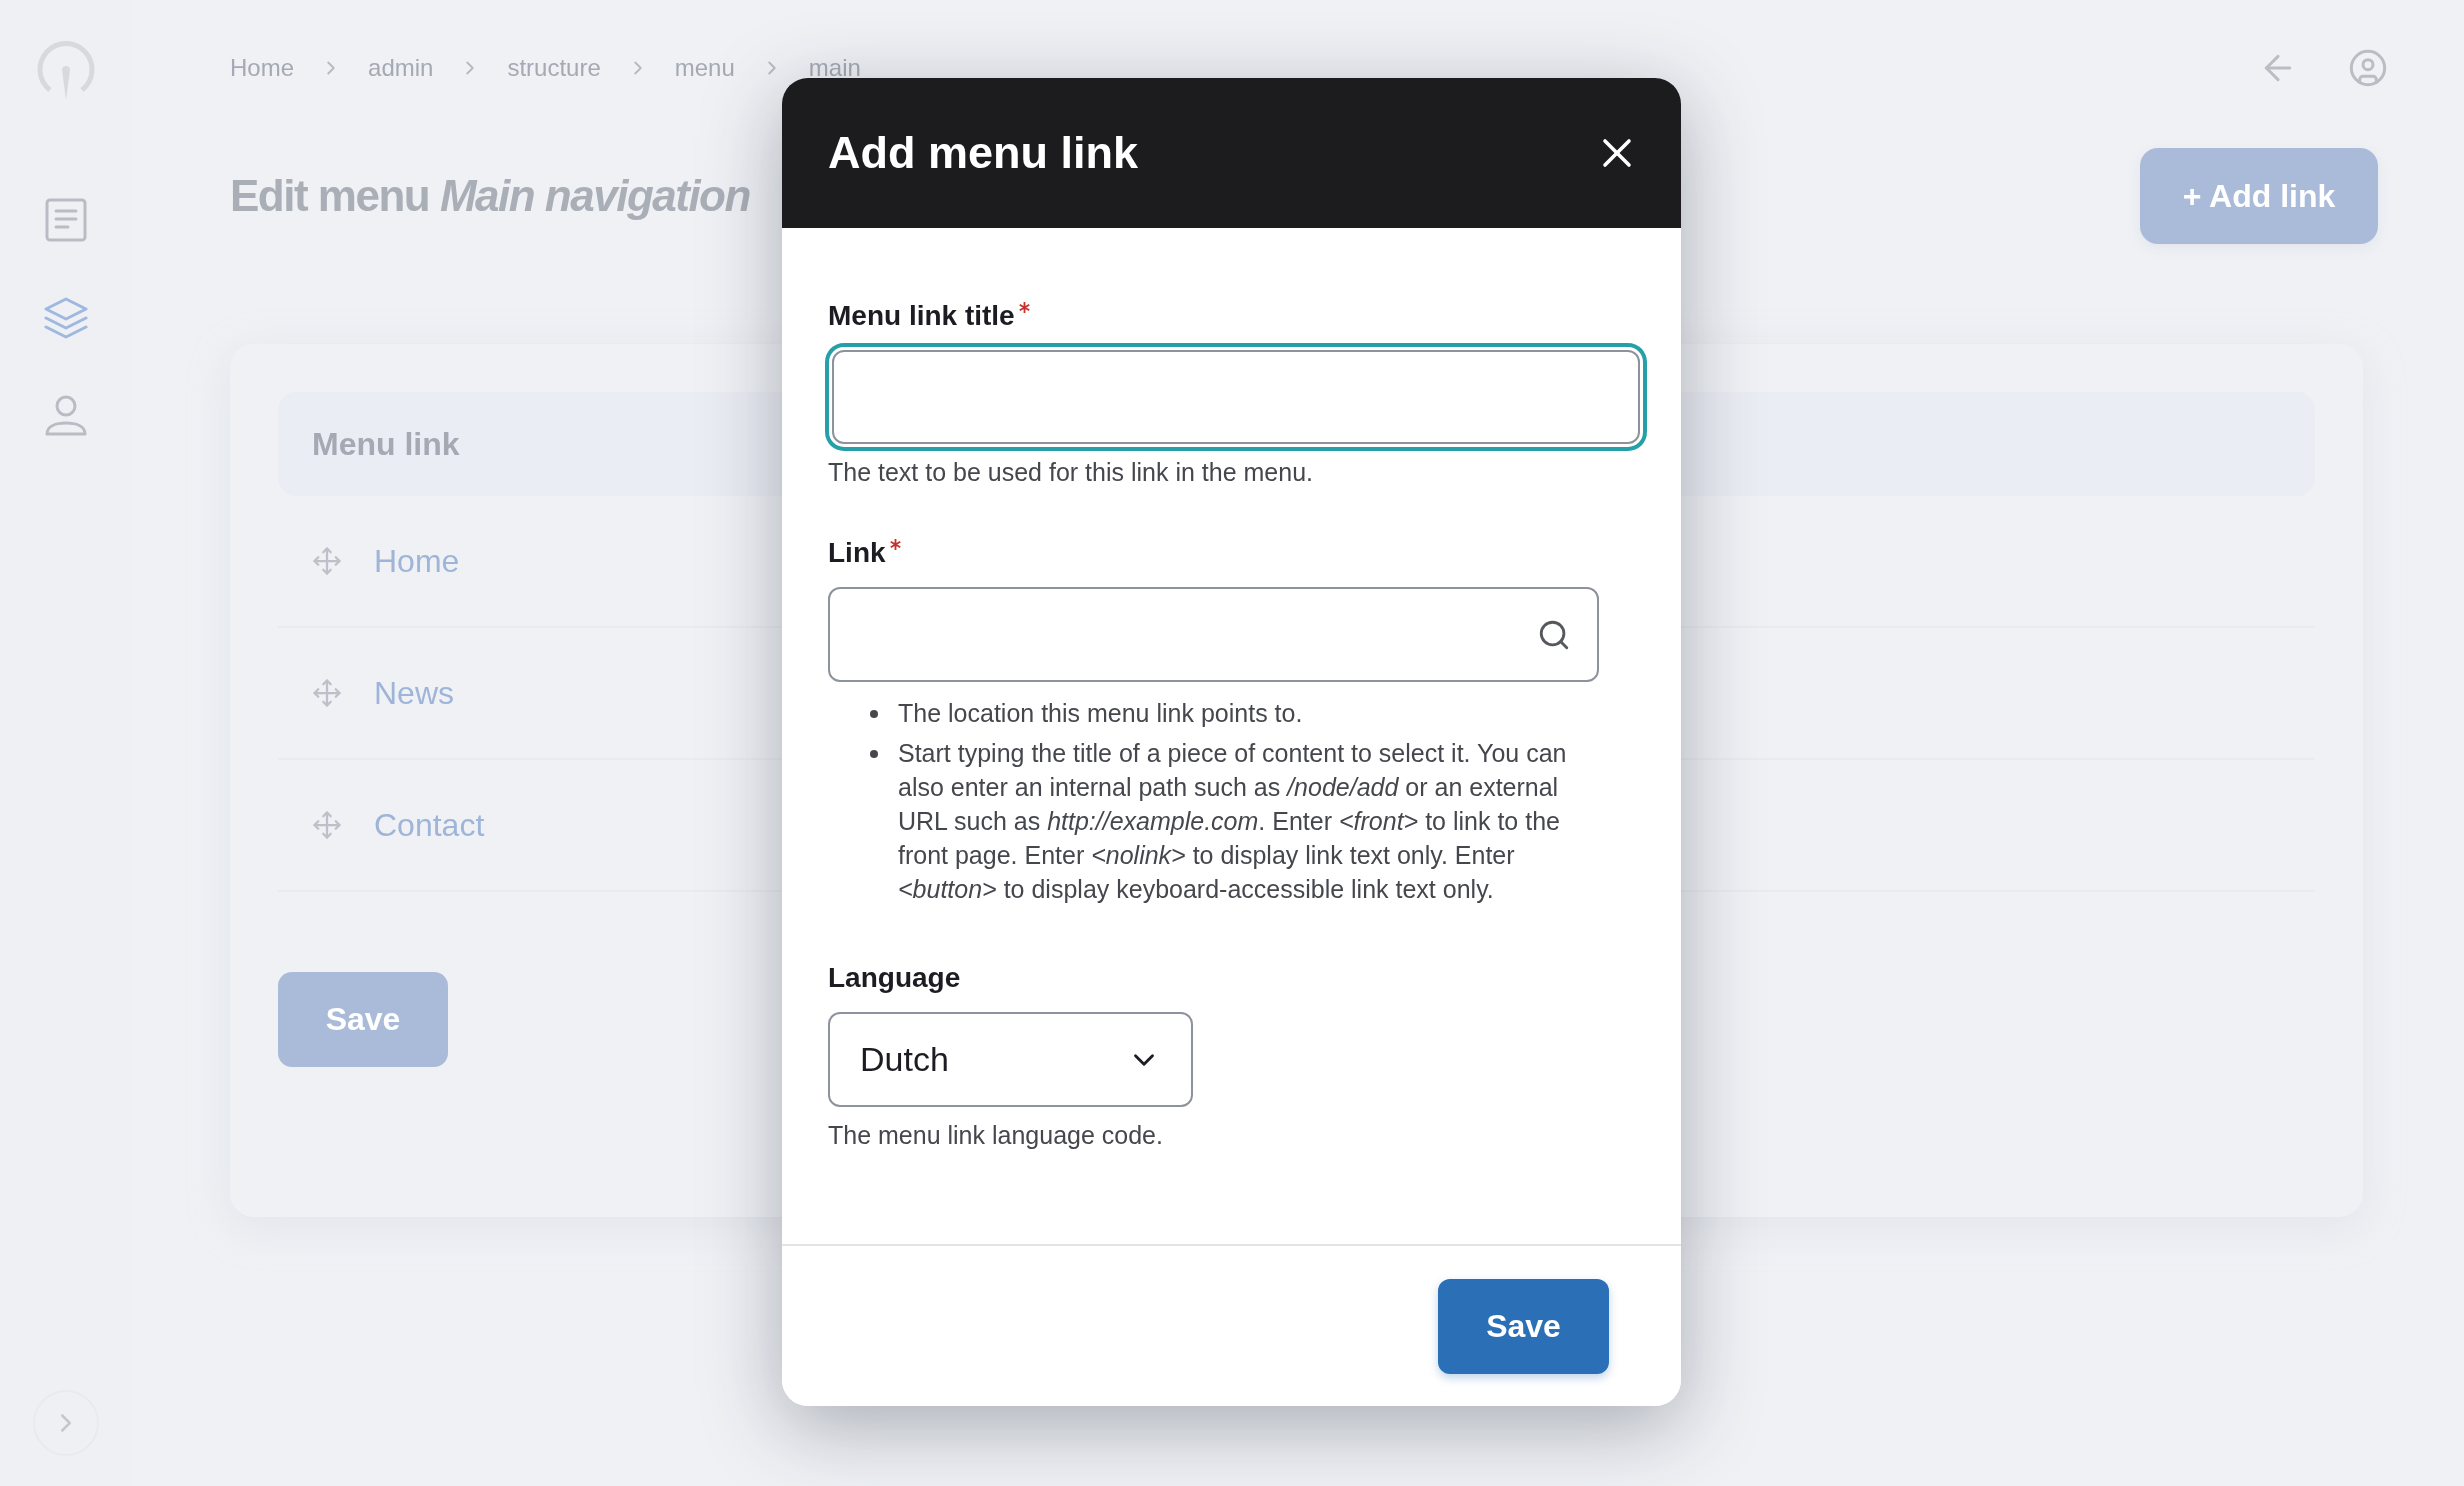 The image size is (2464, 1486). I want to click on page-title: Edit menu Main navigation, so click(490, 196).